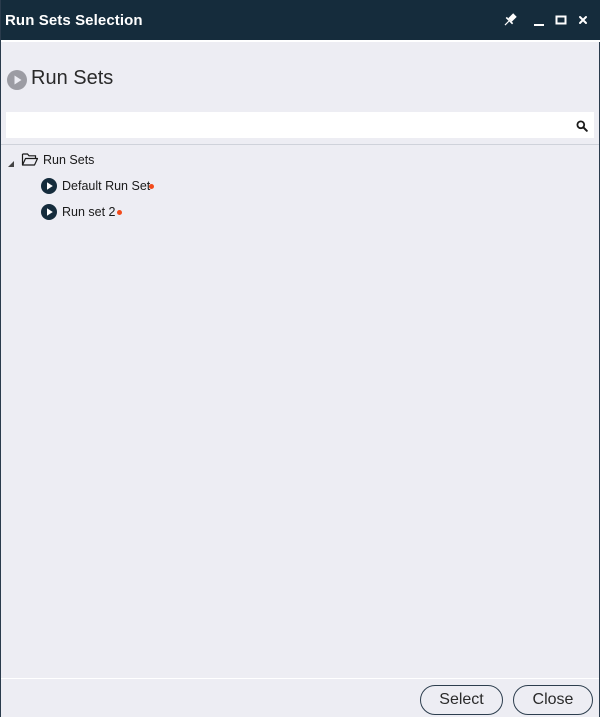 Image resolution: width=600 pixels, height=717 pixels. I want to click on maximize-icon, so click(561, 20).